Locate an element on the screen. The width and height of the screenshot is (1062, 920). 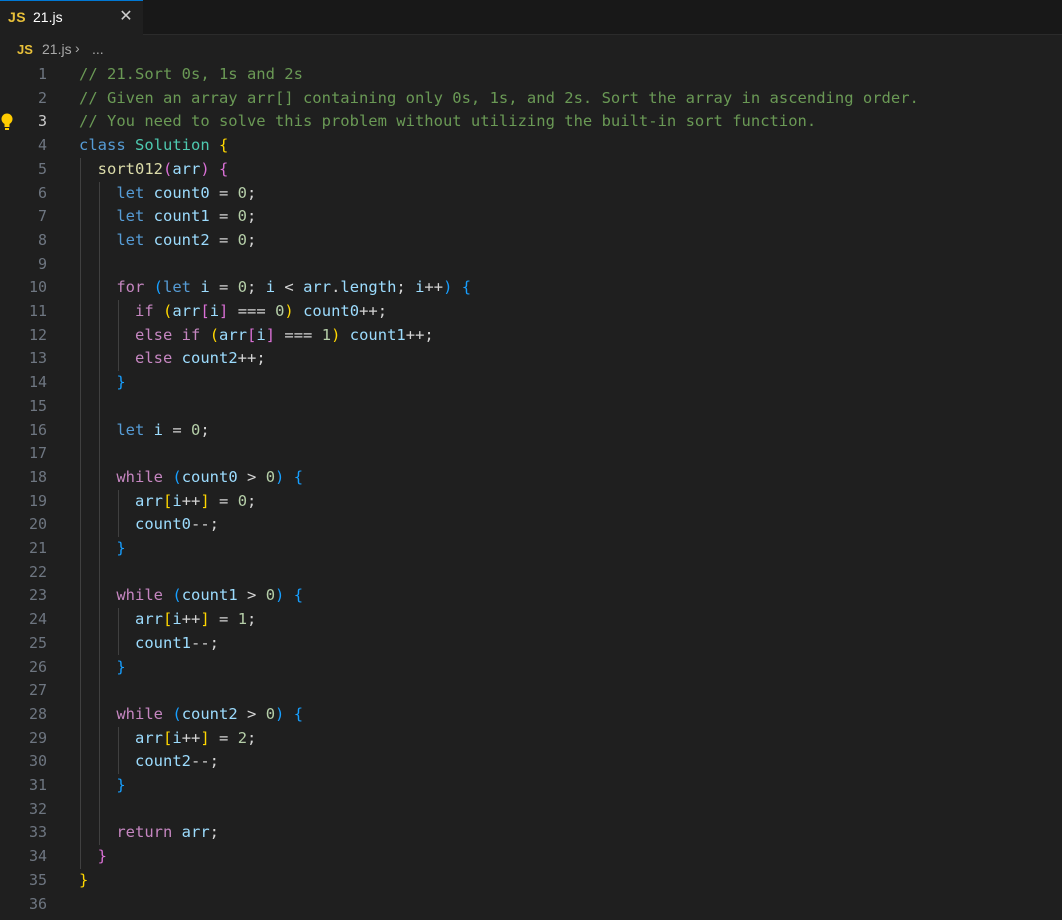
tab-21-js: JS 21.js ✕ is located at coordinates (71, 17).